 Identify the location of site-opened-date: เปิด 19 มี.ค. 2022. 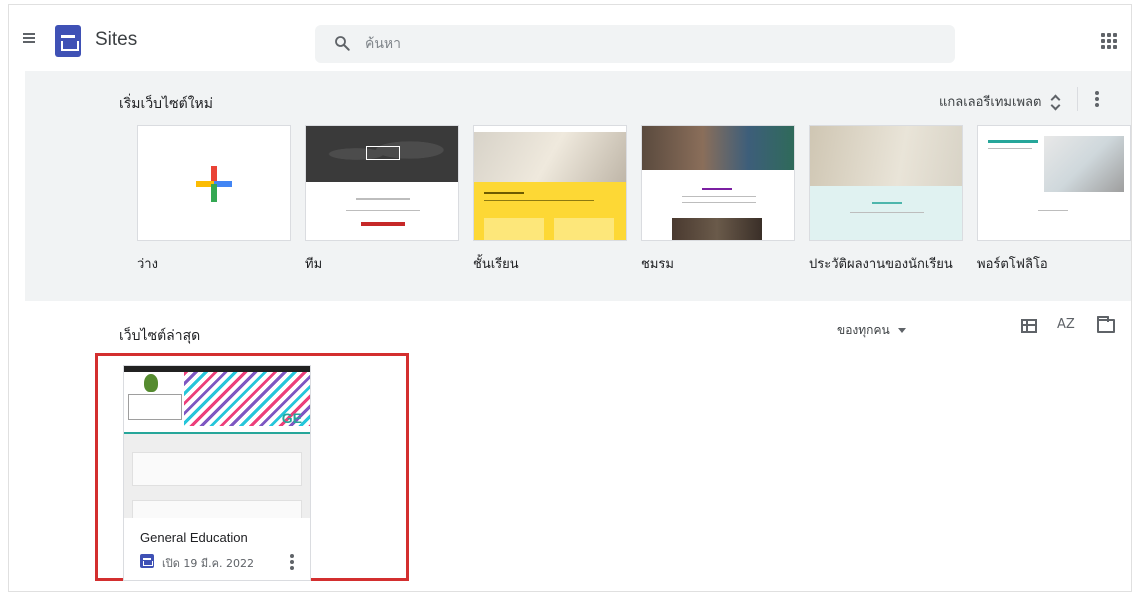
(208, 563).